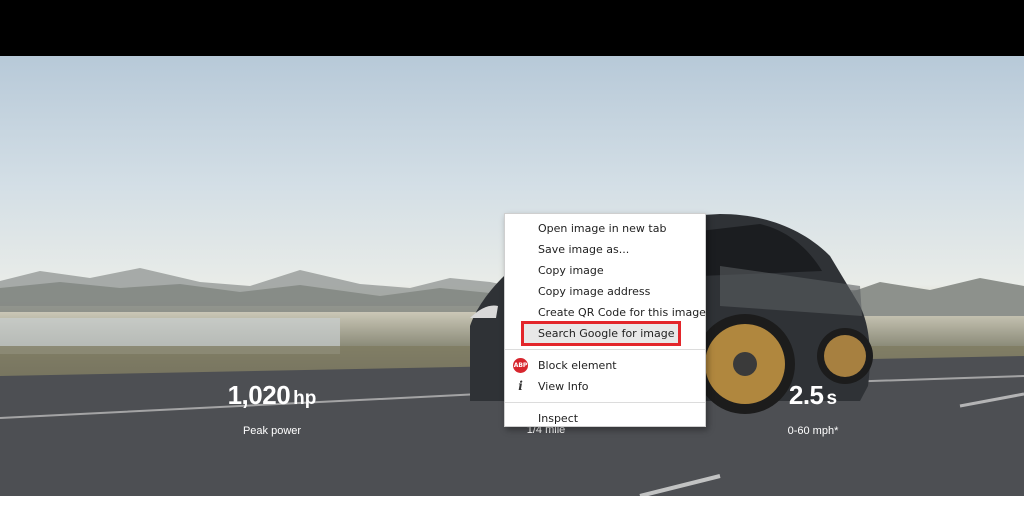 The width and height of the screenshot is (1024, 508). I want to click on car-rim-rear, so click(845, 356).